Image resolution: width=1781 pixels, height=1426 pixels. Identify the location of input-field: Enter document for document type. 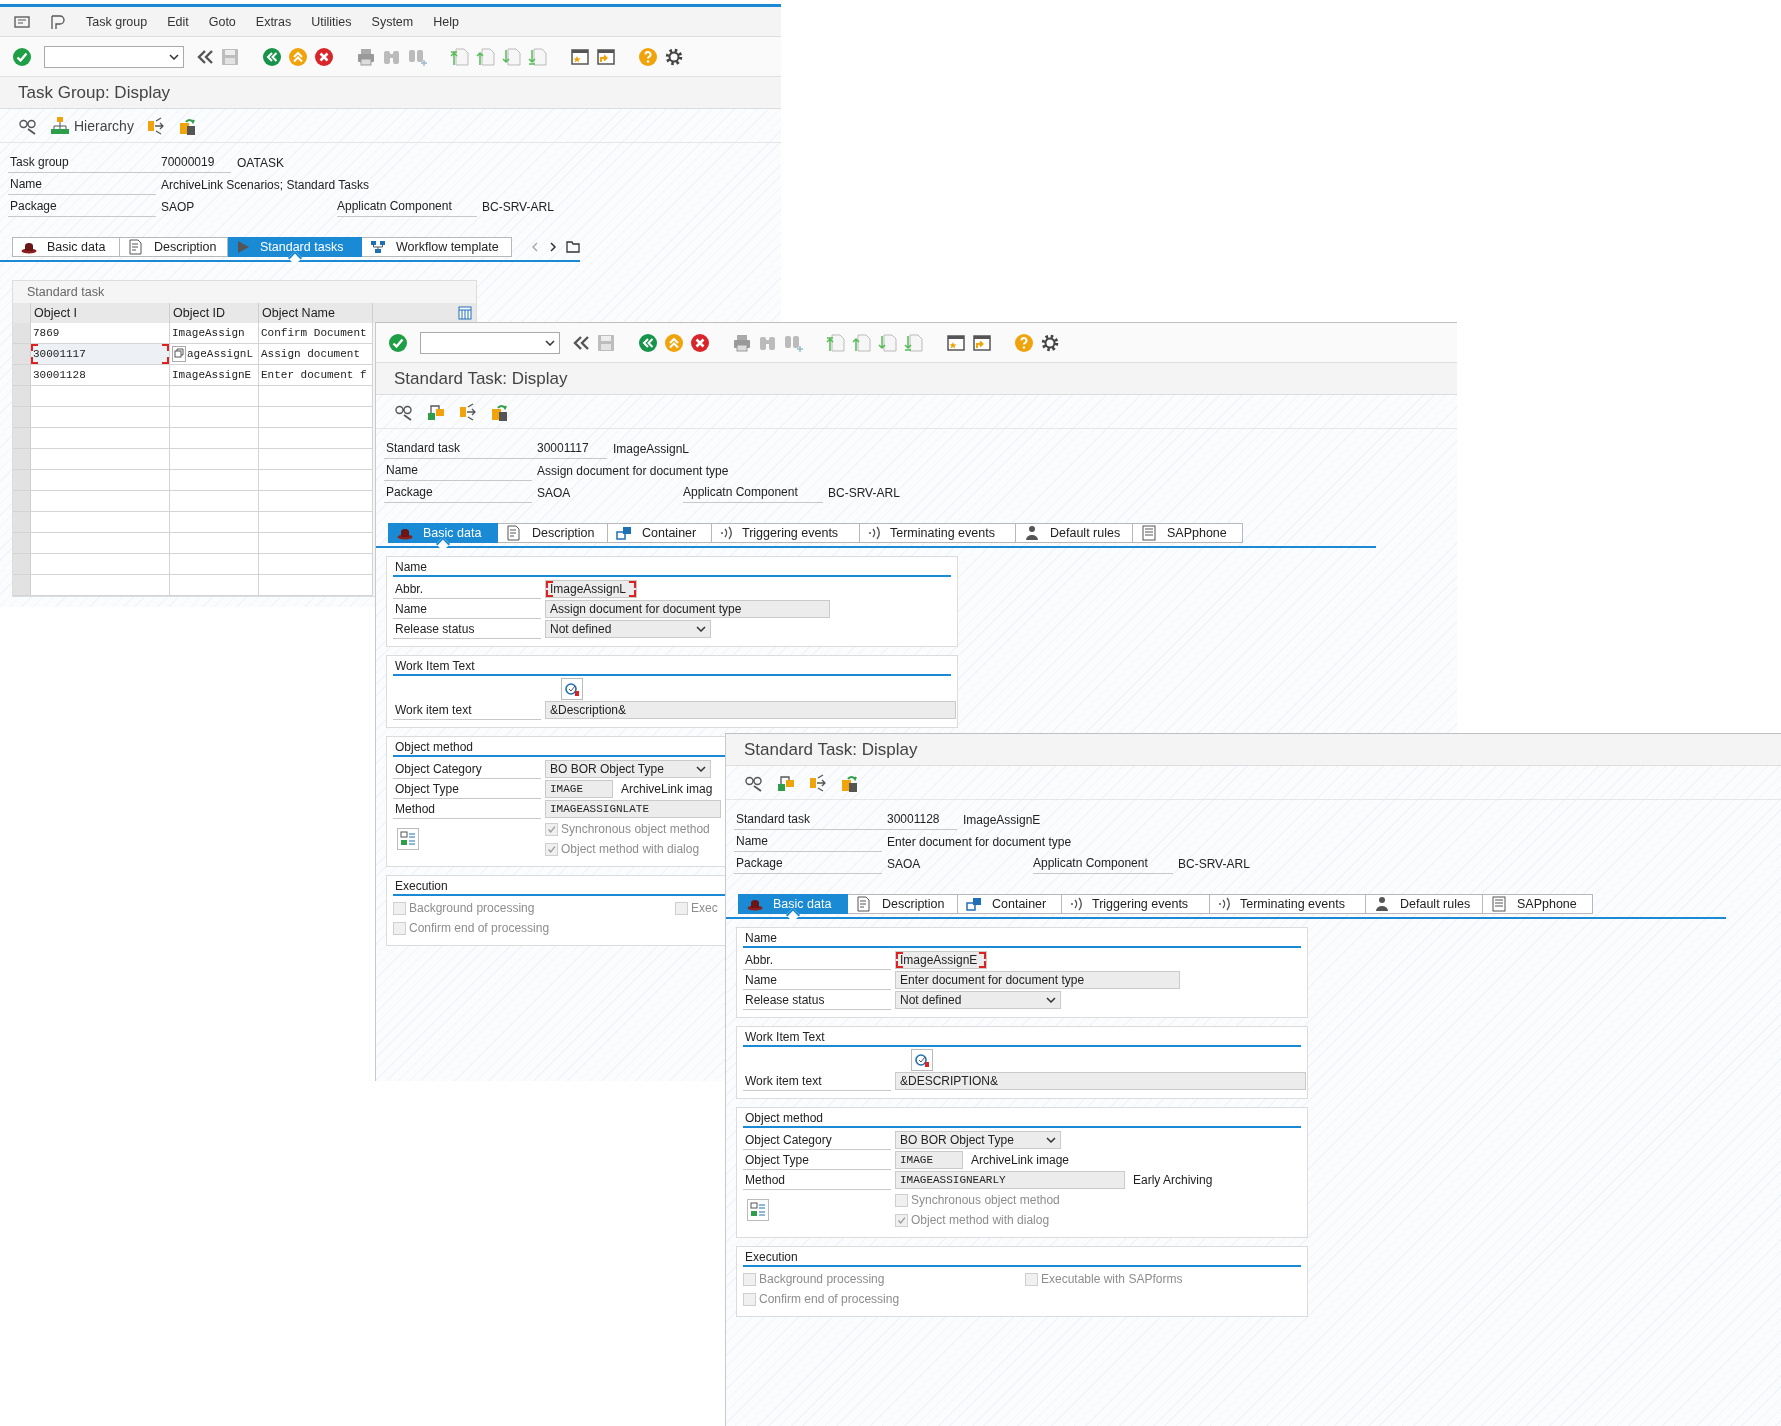
(1037, 980).